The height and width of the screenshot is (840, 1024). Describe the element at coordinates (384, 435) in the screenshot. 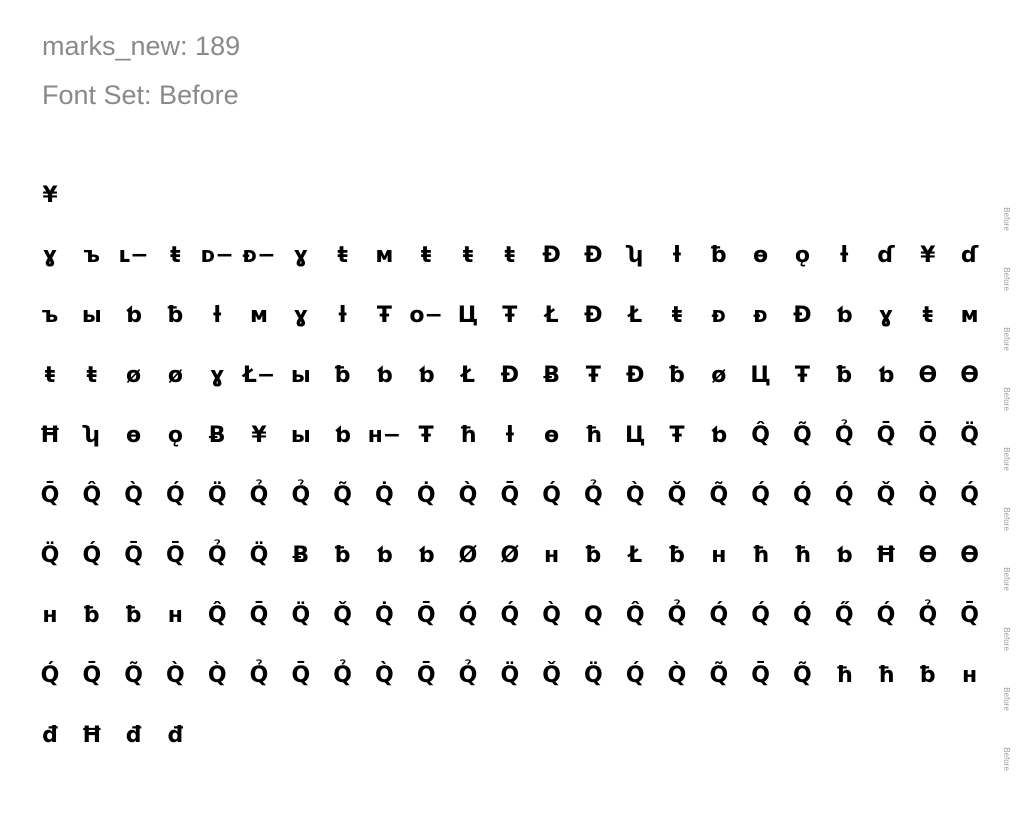

I see `glyph-cell: ʜ−` at that location.